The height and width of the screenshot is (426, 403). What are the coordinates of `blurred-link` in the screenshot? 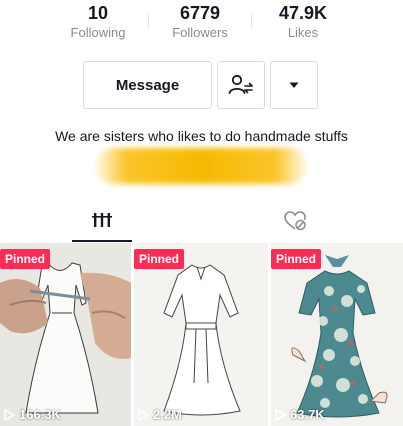 It's located at (201, 166).